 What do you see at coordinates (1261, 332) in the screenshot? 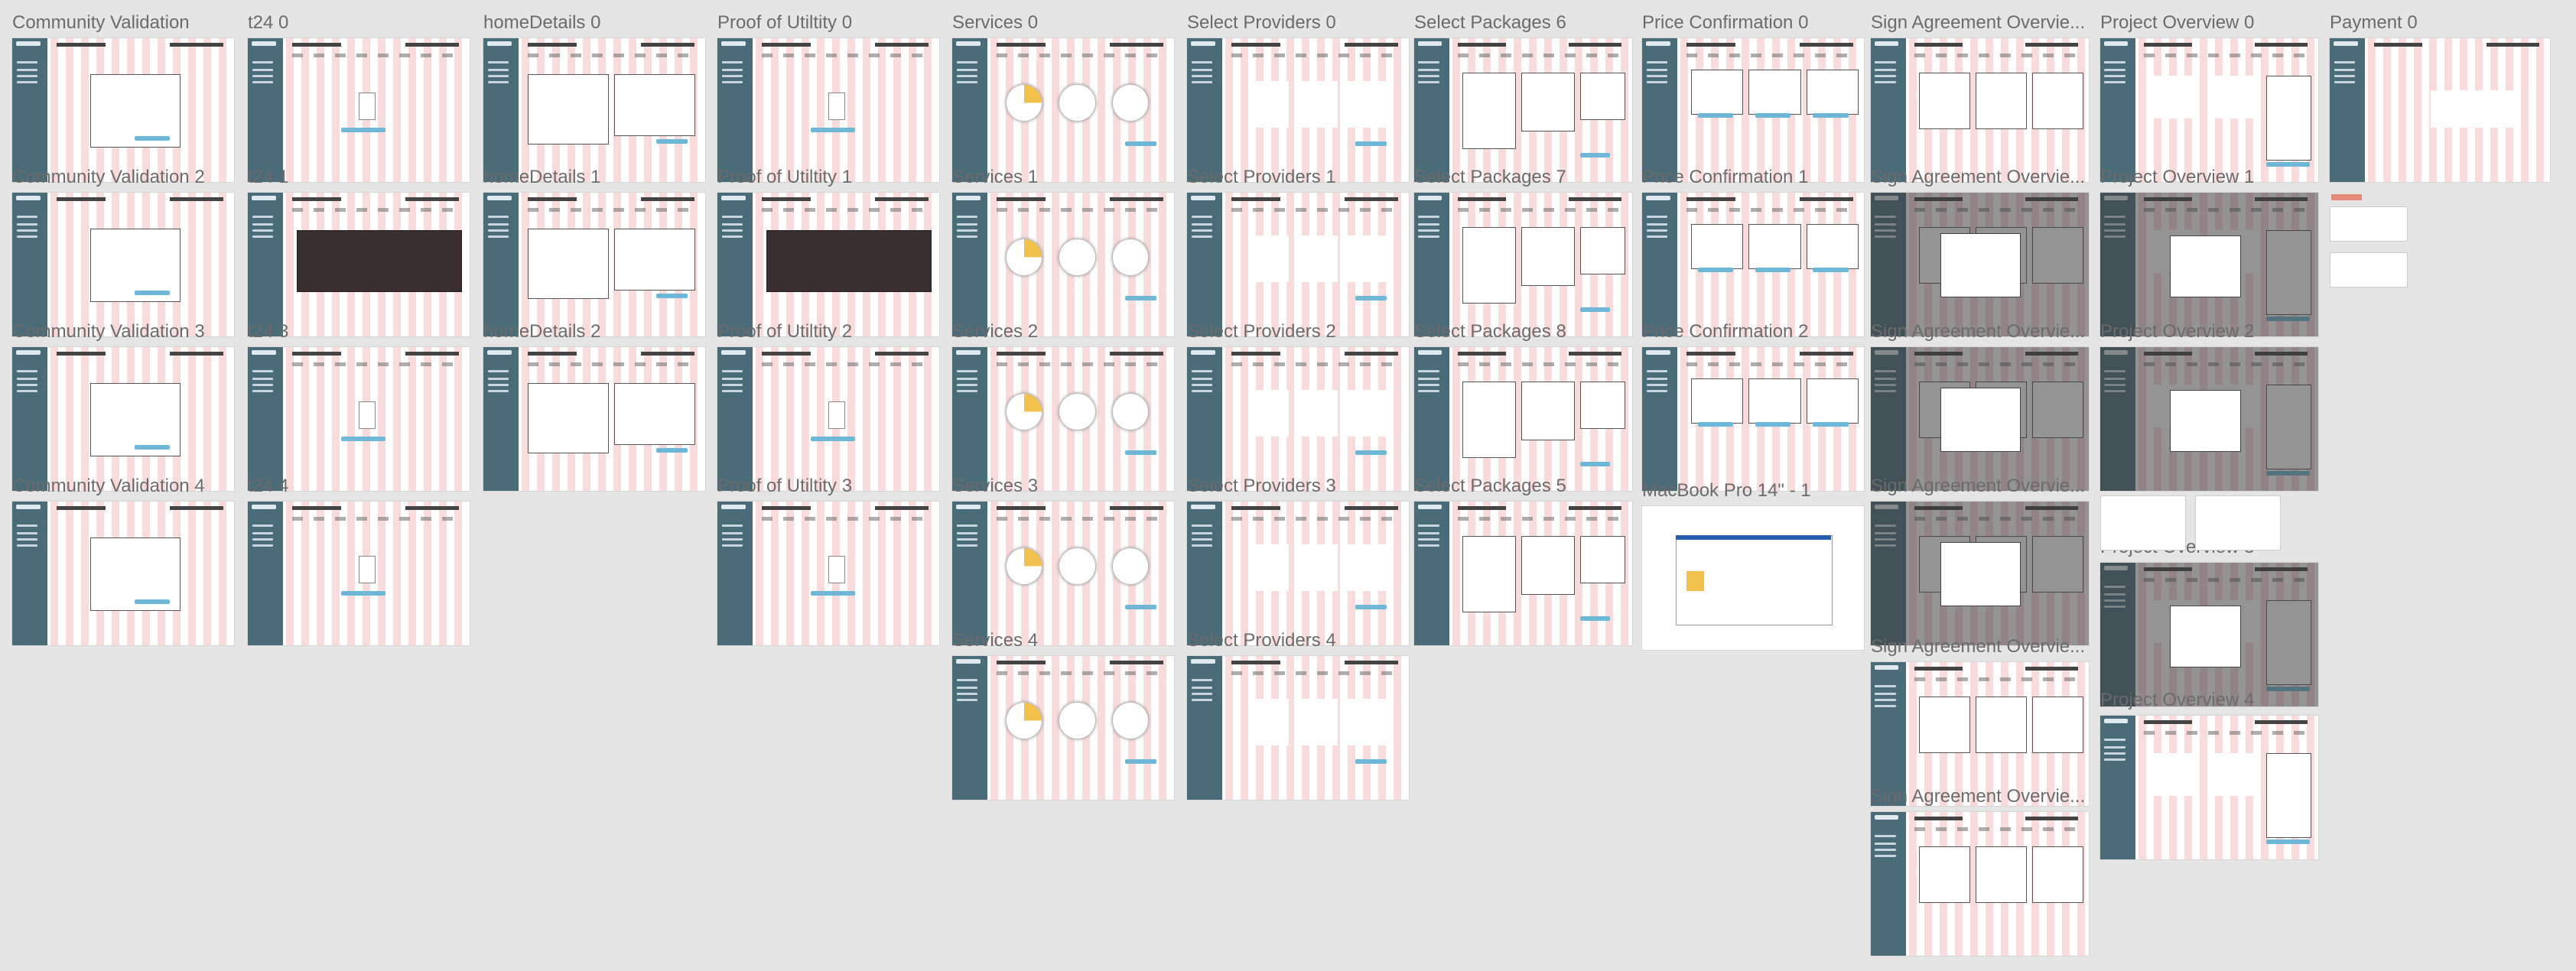
I see `frame-title: Select Providers 2` at bounding box center [1261, 332].